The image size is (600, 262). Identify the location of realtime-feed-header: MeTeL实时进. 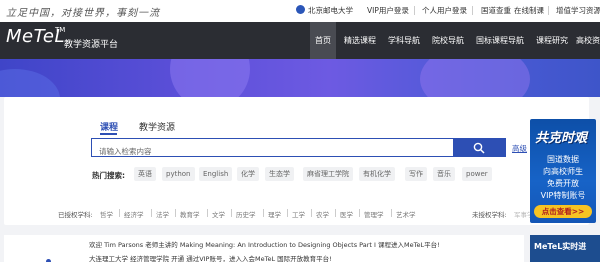
(565, 248).